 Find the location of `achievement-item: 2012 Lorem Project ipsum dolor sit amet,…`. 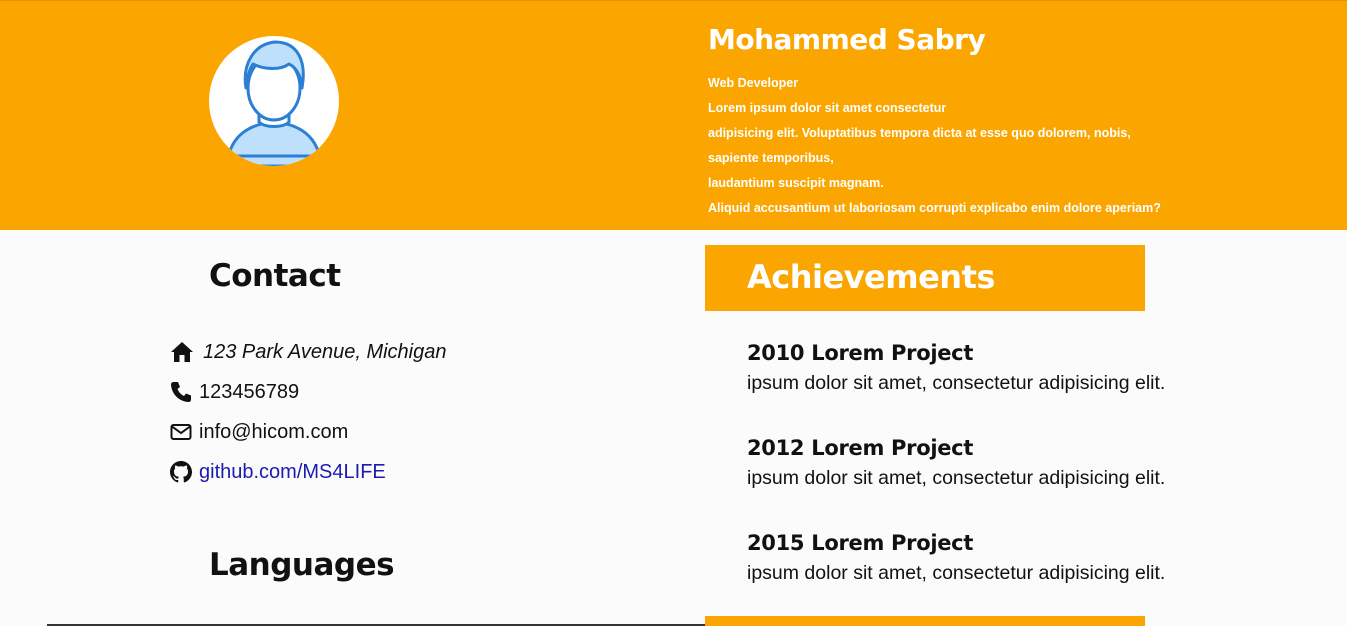

achievement-item: 2012 Lorem Project ipsum dolor sit amet,… is located at coordinates (956, 462).